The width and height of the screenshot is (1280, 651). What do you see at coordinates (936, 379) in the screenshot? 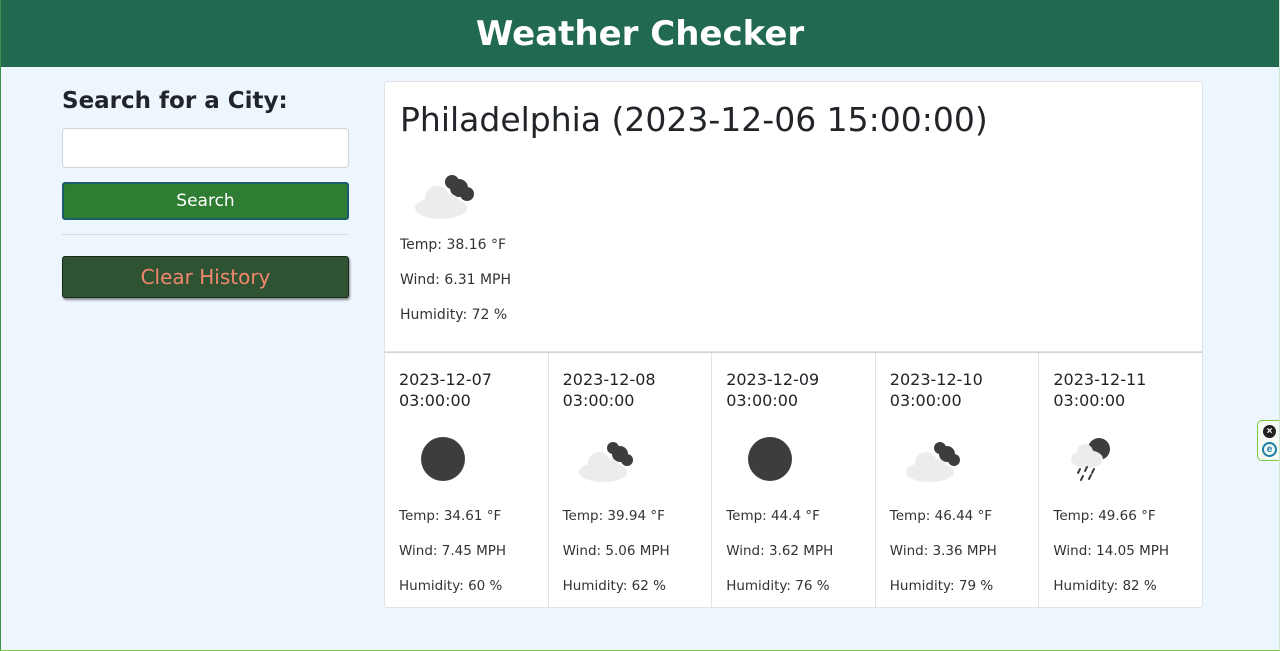
I see `forecast-day: 2023-12-10` at bounding box center [936, 379].